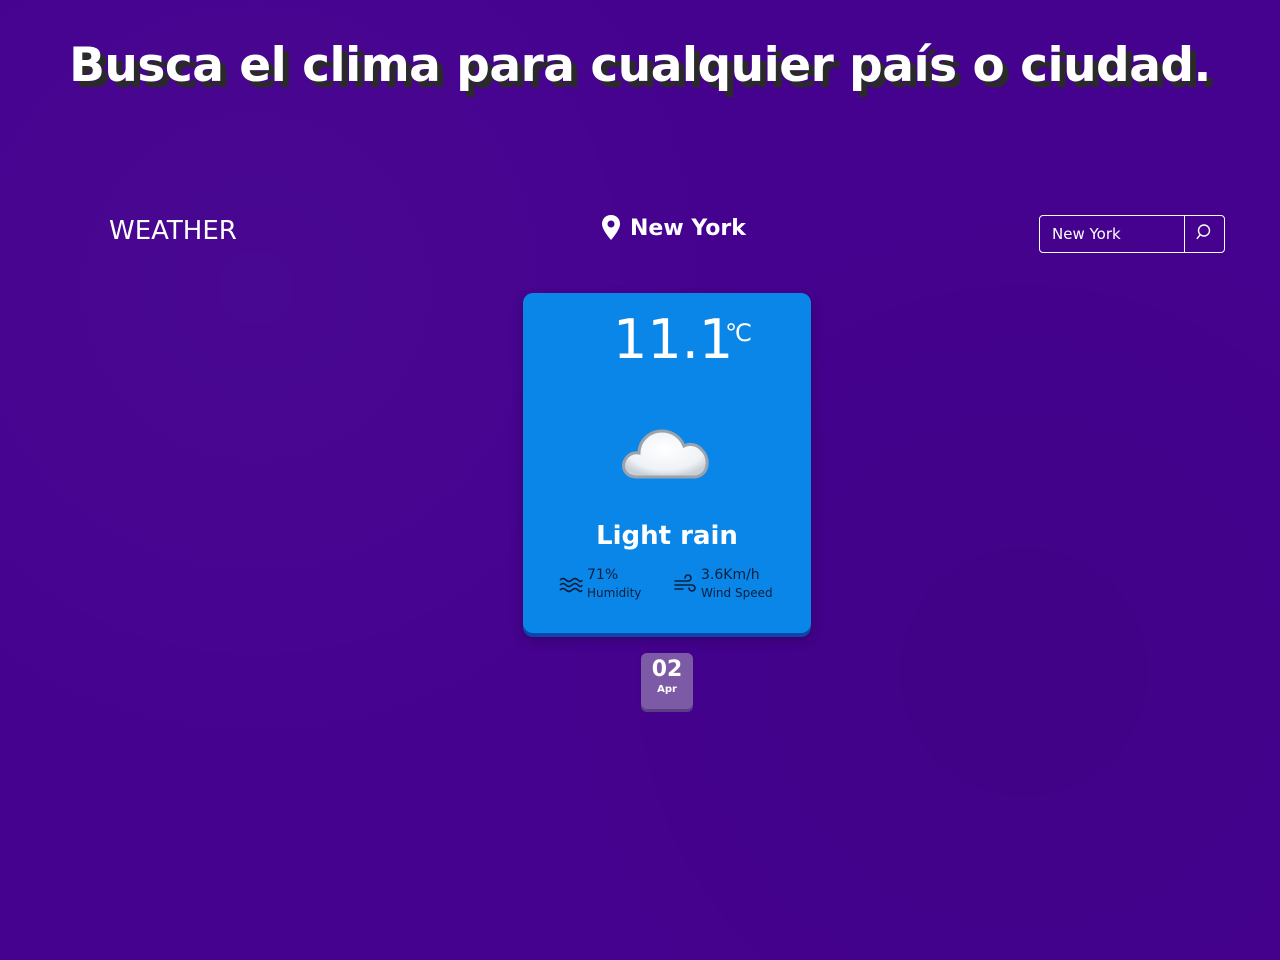 The height and width of the screenshot is (960, 1280). I want to click on city-search-box, so click(1132, 234).